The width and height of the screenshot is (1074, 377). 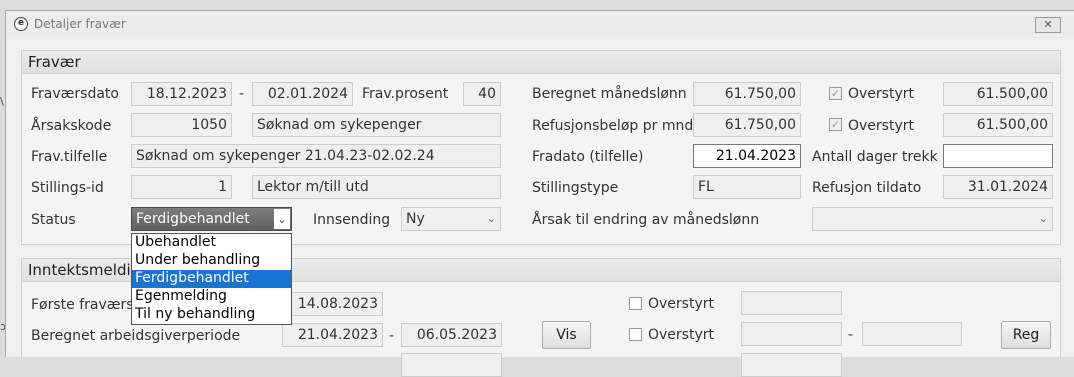 I want to click on reg-button: Reg, so click(x=1026, y=335).